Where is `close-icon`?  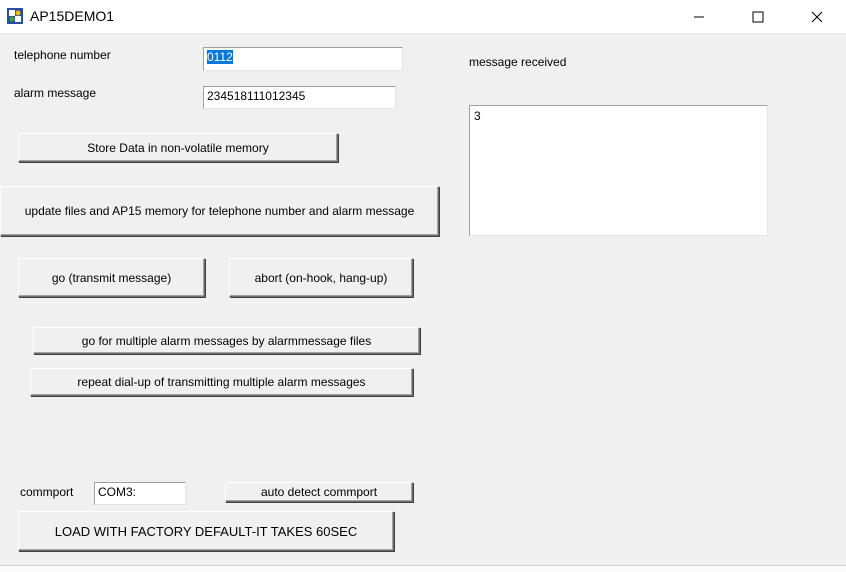
close-icon is located at coordinates (817, 16).